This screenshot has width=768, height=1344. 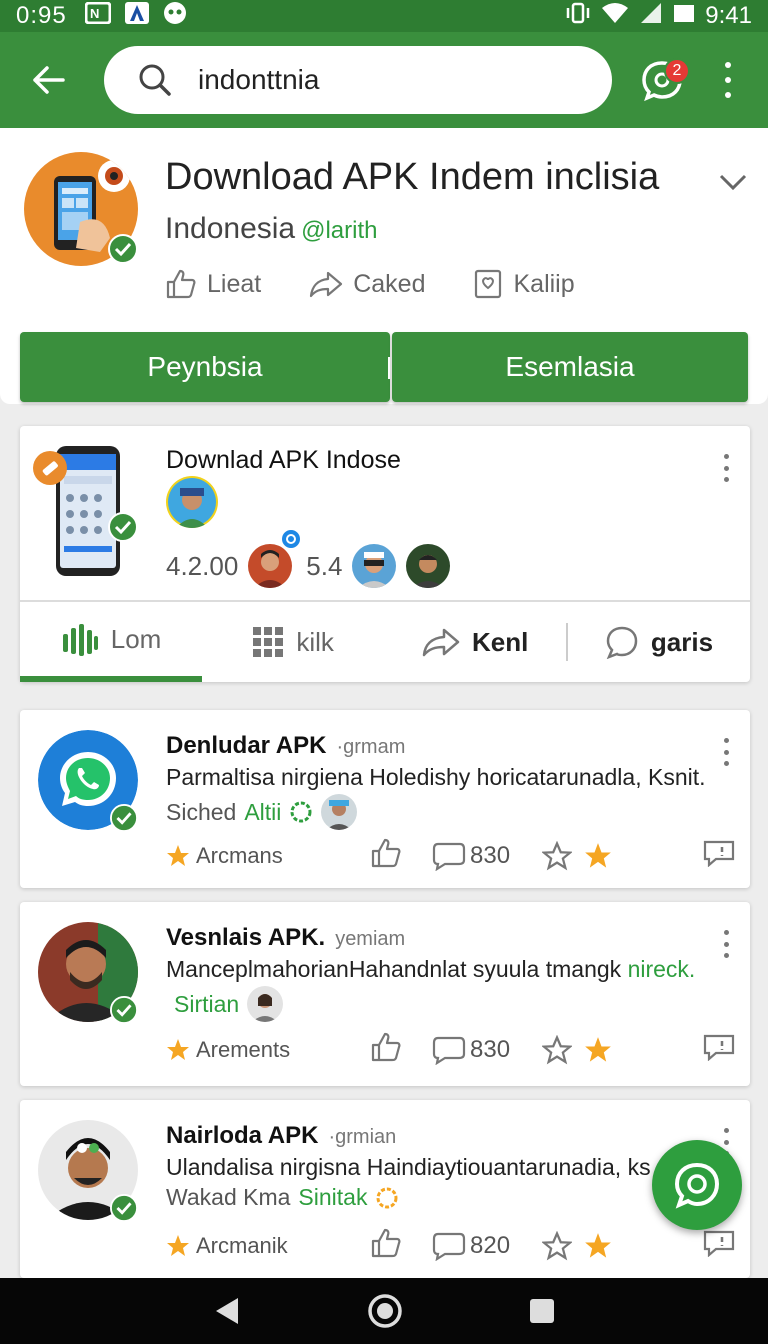 I want to click on nav-back-icon, so click(x=227, y=1311).